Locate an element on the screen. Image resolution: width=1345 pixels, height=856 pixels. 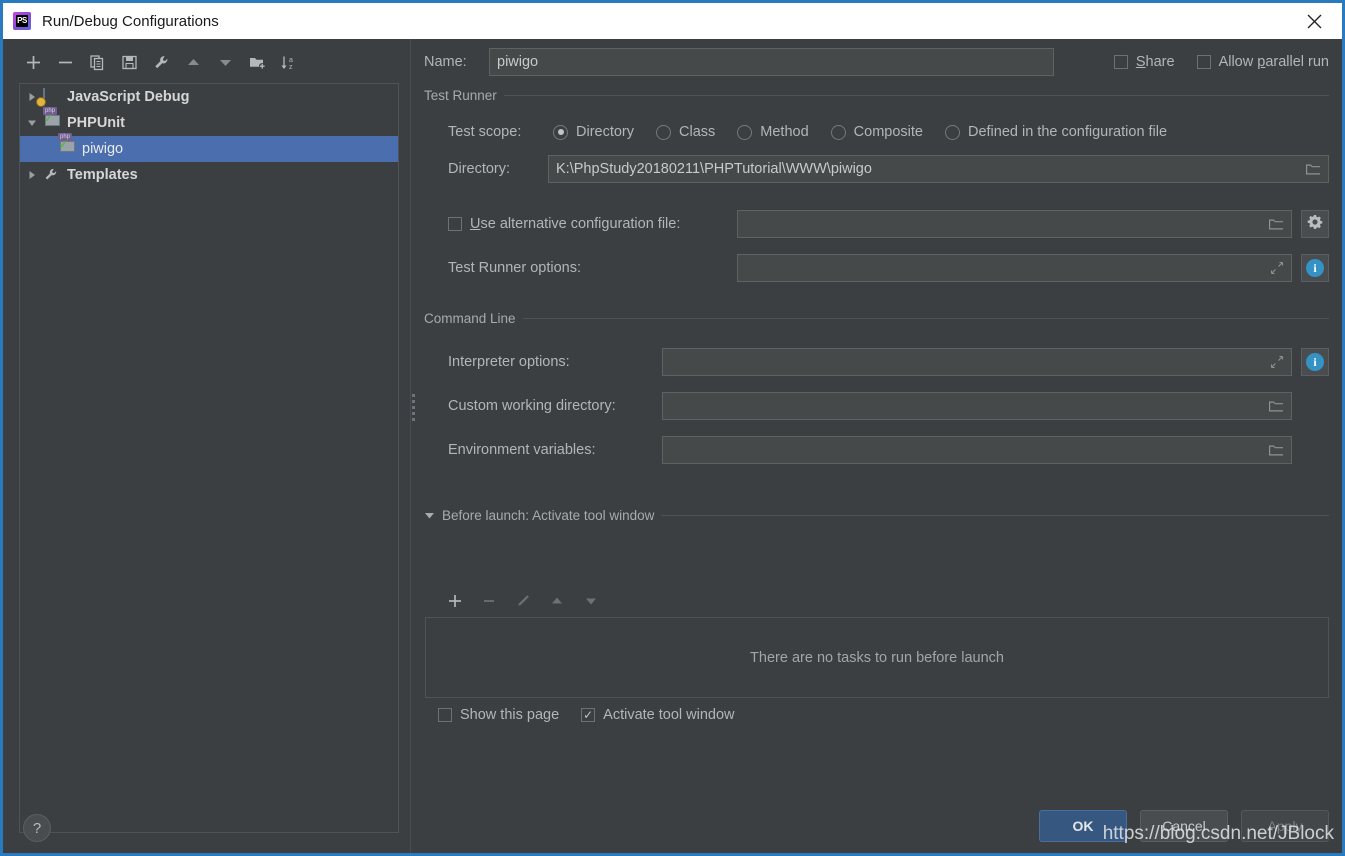
environment-variables-label: Environment variables: is located at coordinates (522, 450).